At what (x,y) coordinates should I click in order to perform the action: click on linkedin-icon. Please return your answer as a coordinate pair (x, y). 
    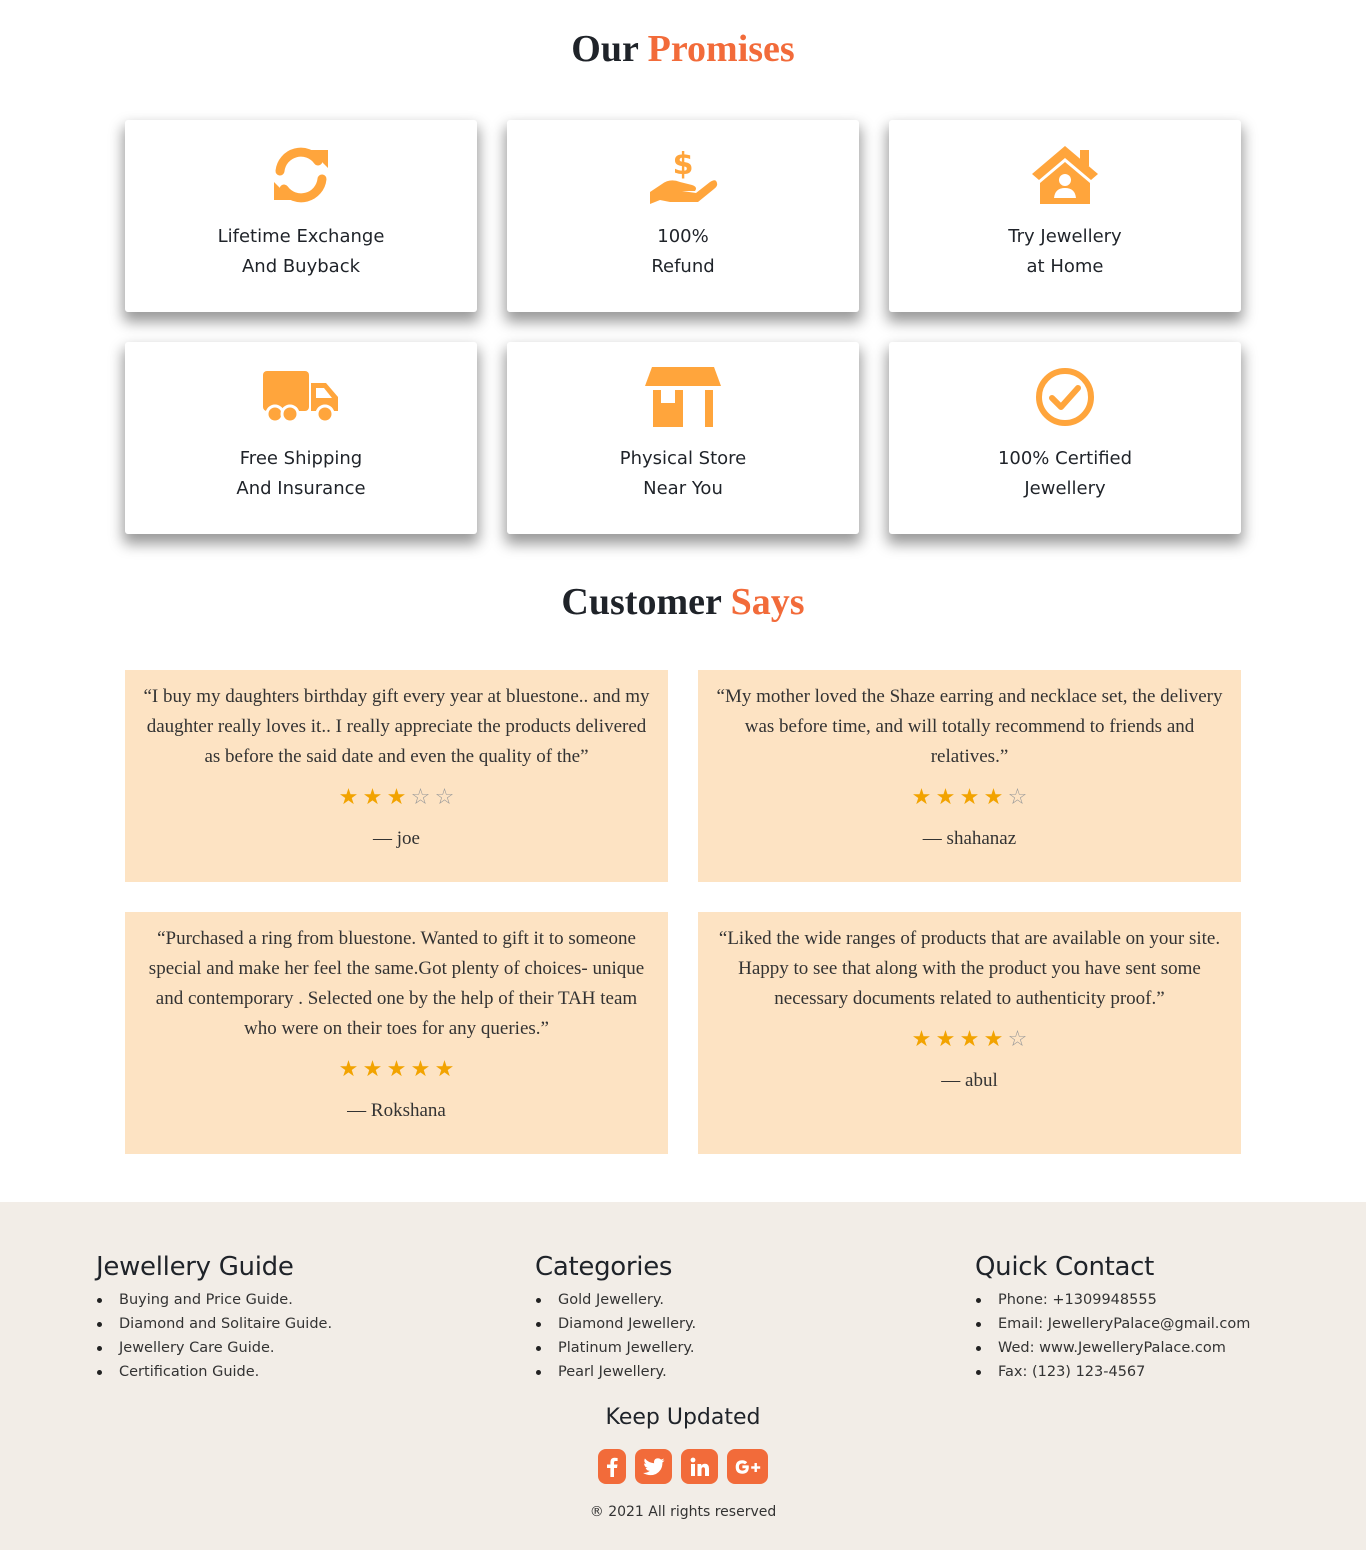
    Looking at the image, I should click on (699, 1466).